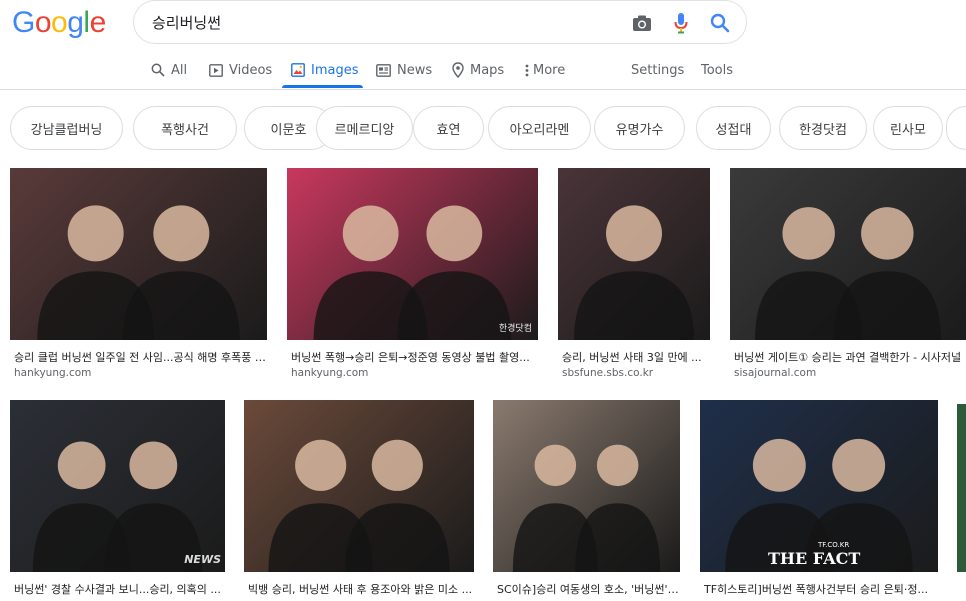 The width and height of the screenshot is (966, 601). What do you see at coordinates (814, 558) in the screenshot?
I see `thumbnail-watermark: THE FACT` at bounding box center [814, 558].